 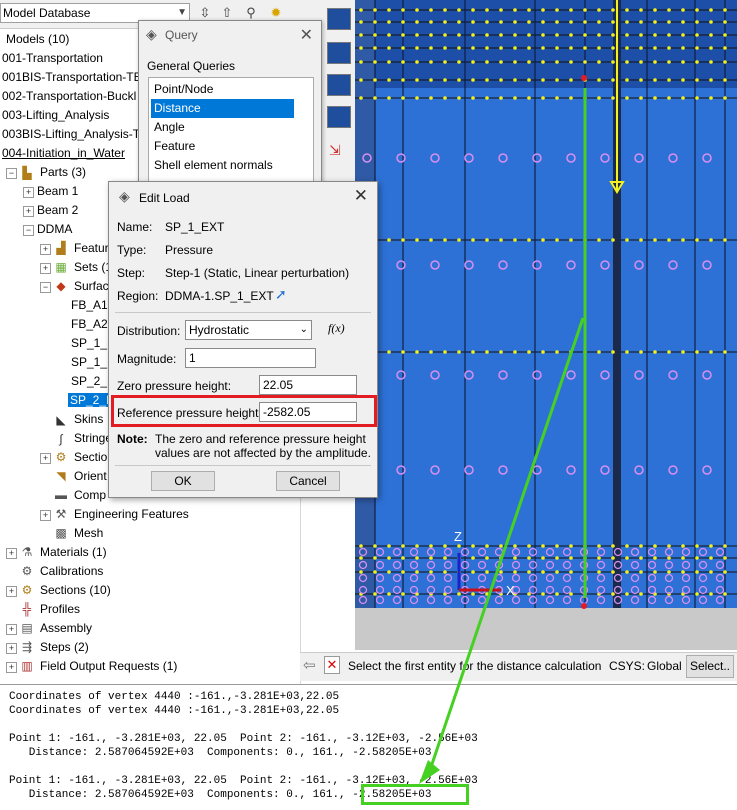 I want to click on annotation-line-diagonal, so click(x=506, y=544).